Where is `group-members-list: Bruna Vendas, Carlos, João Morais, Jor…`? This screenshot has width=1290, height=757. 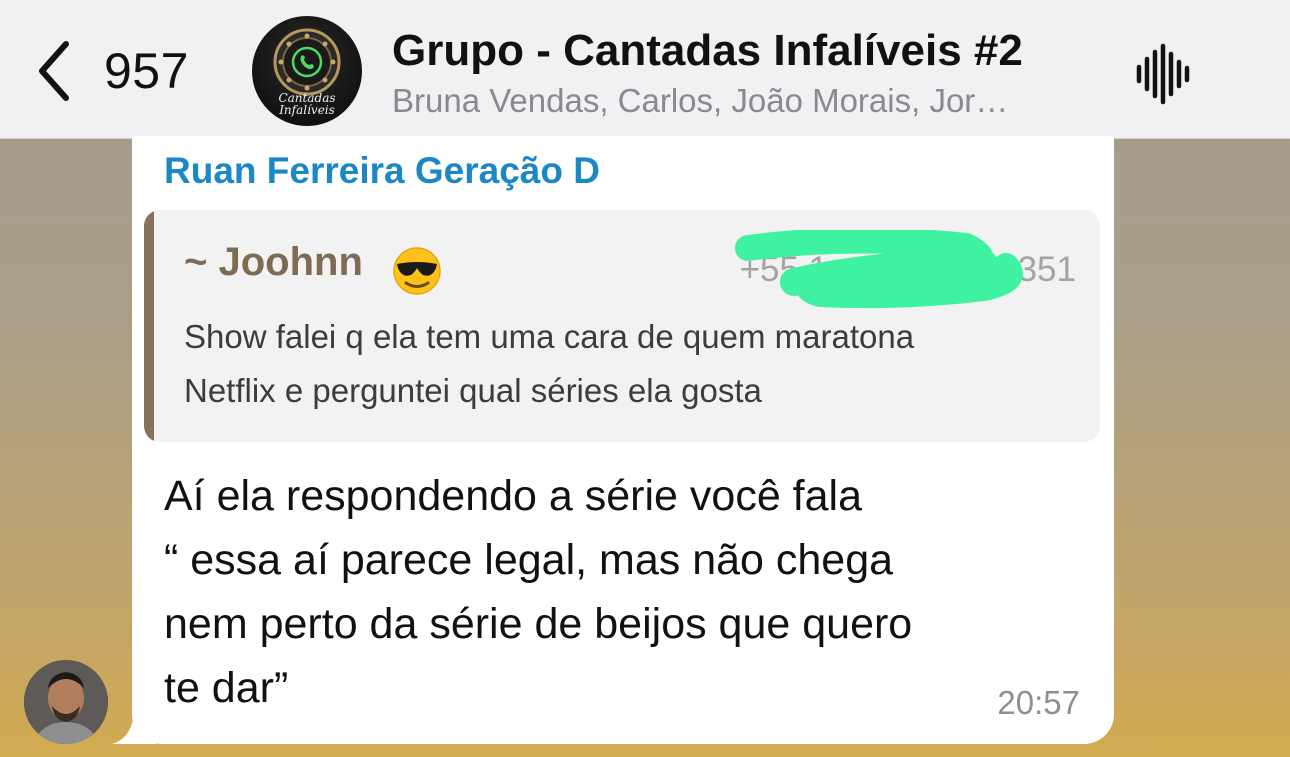
group-members-list: Bruna Vendas, Carlos, João Morais, Jor… is located at coordinates (742, 101).